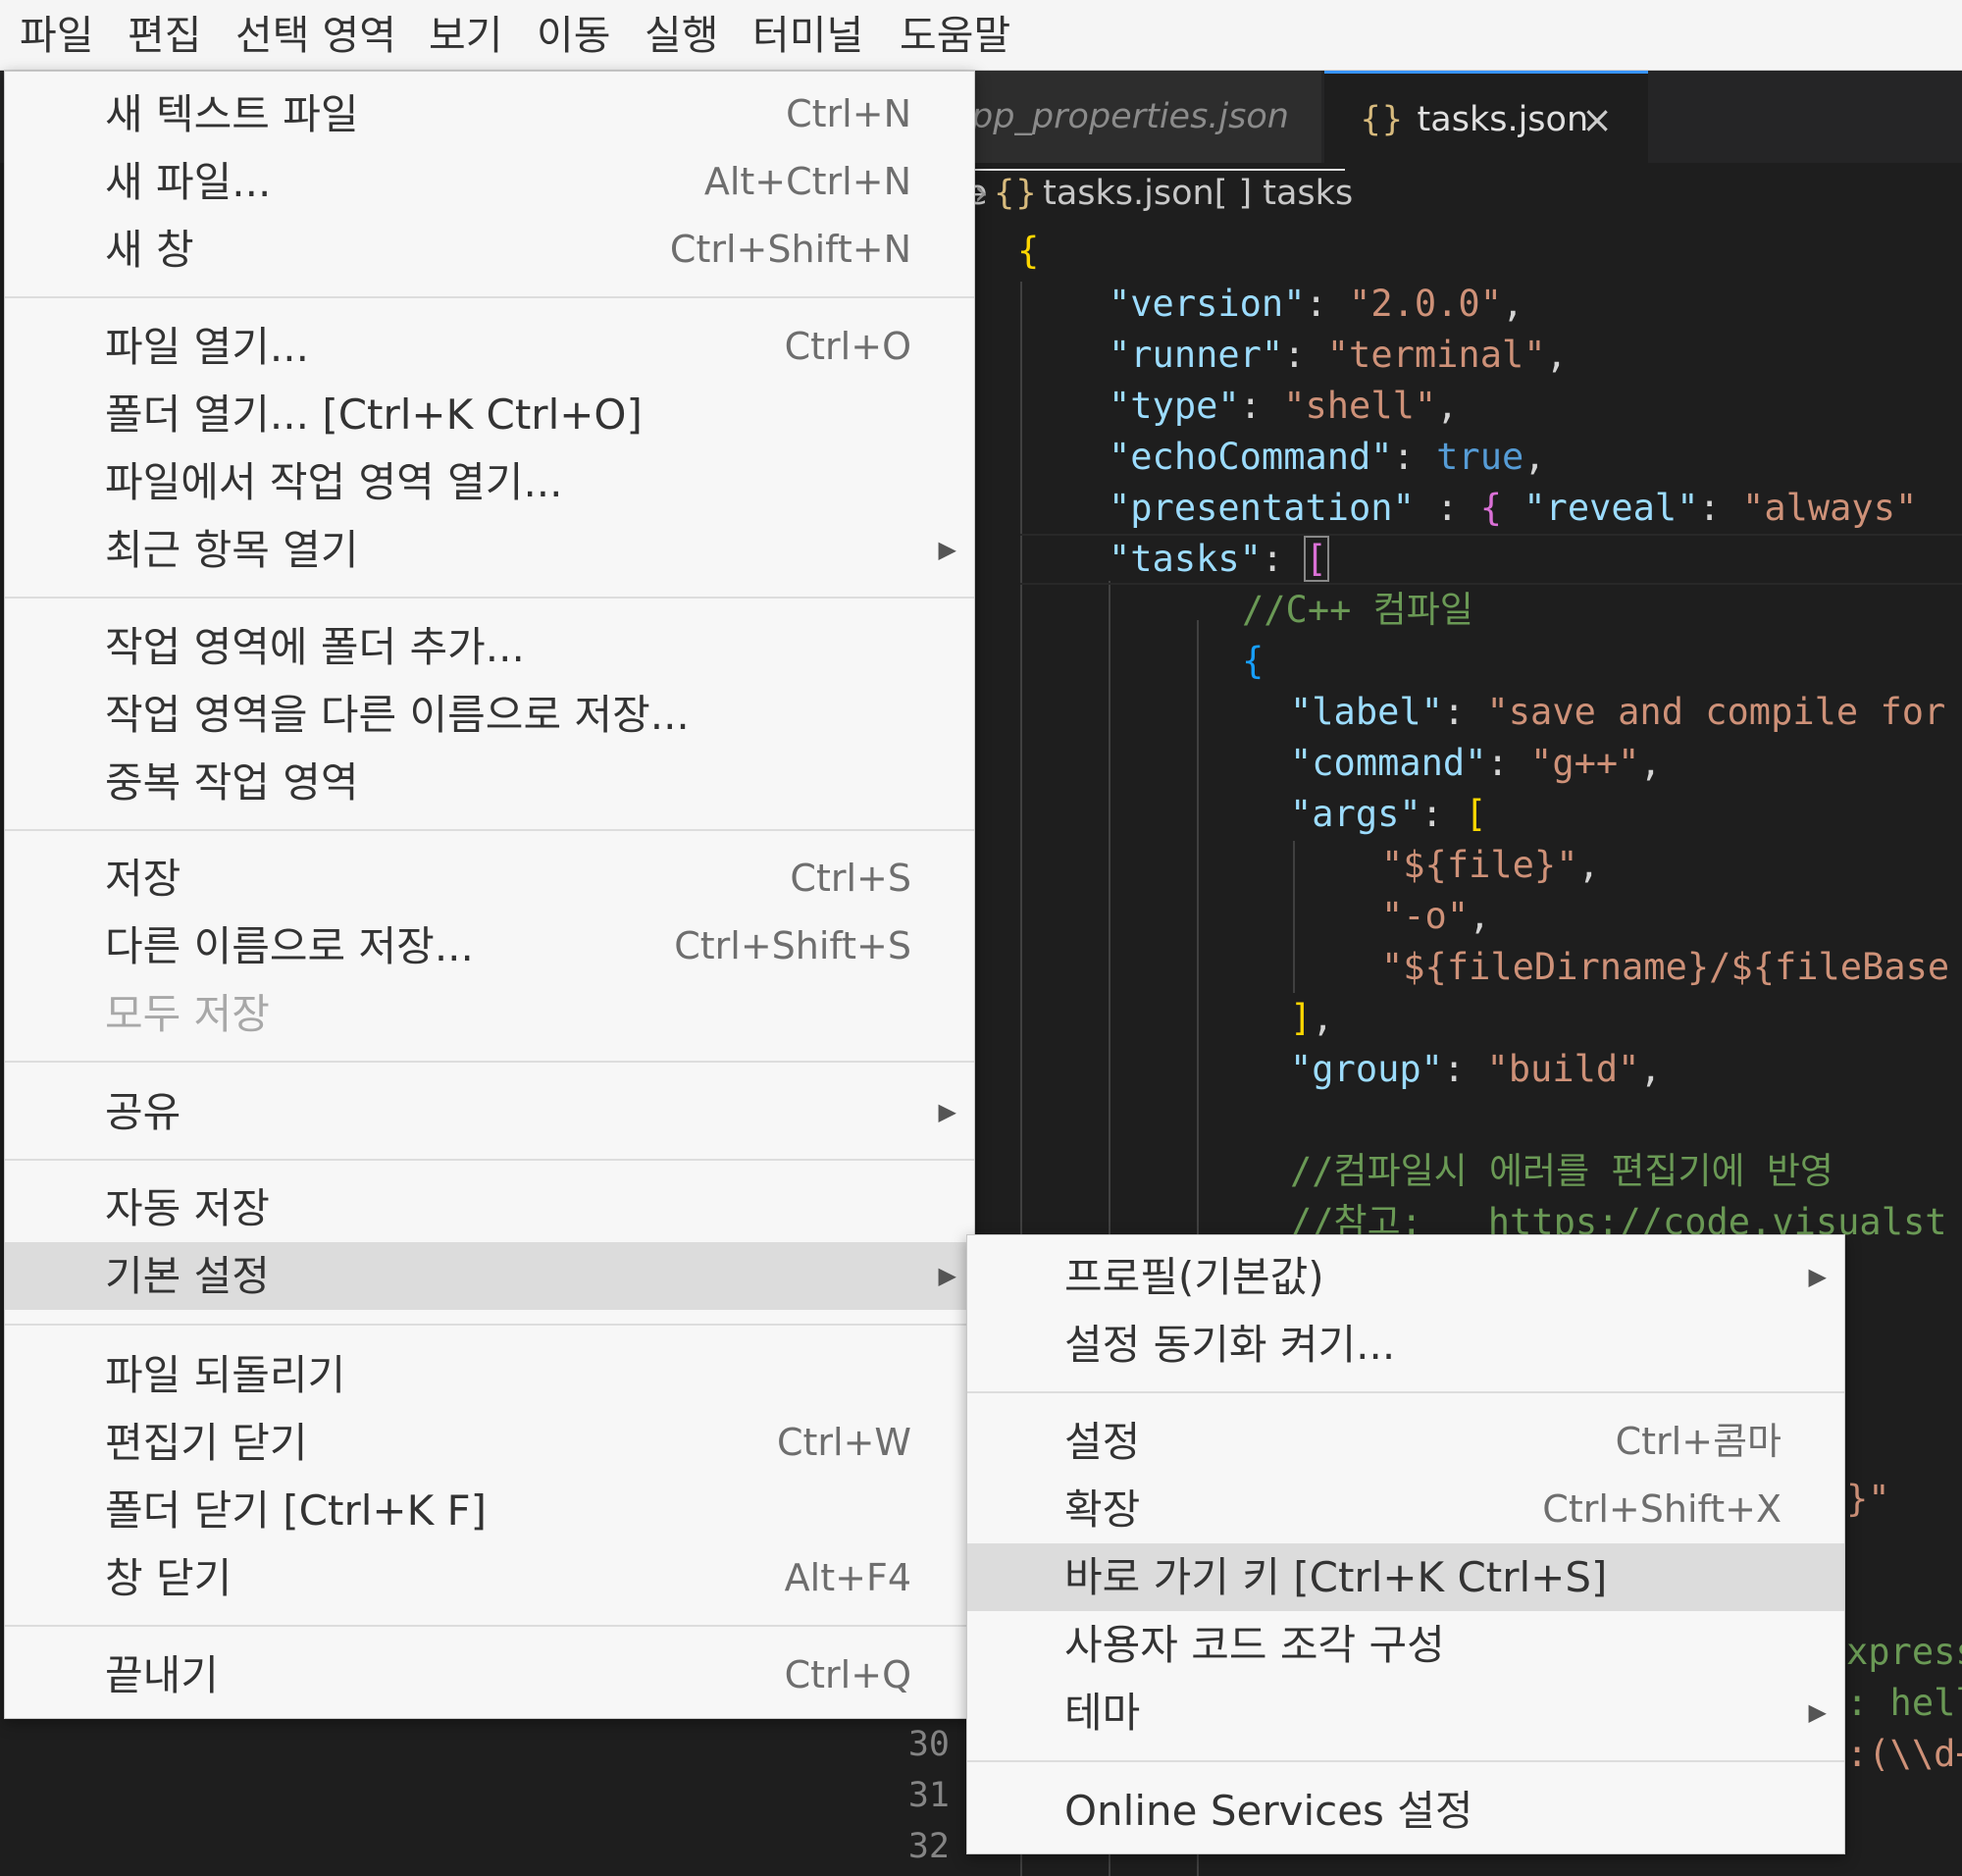 The image size is (1962, 1876). Describe the element at coordinates (1405, 1442) in the screenshot. I see `menu-item-settings: 설정 Ctrl+콤마` at that location.